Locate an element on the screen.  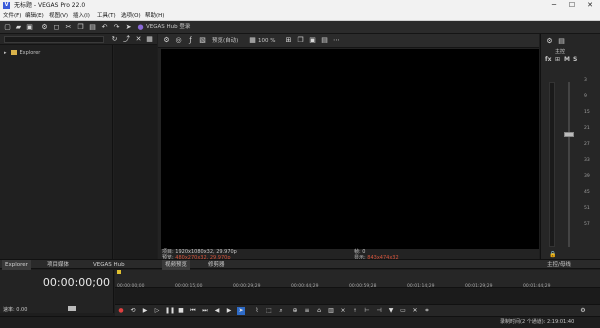
fx-button: fx is located at coordinates (548, 59).